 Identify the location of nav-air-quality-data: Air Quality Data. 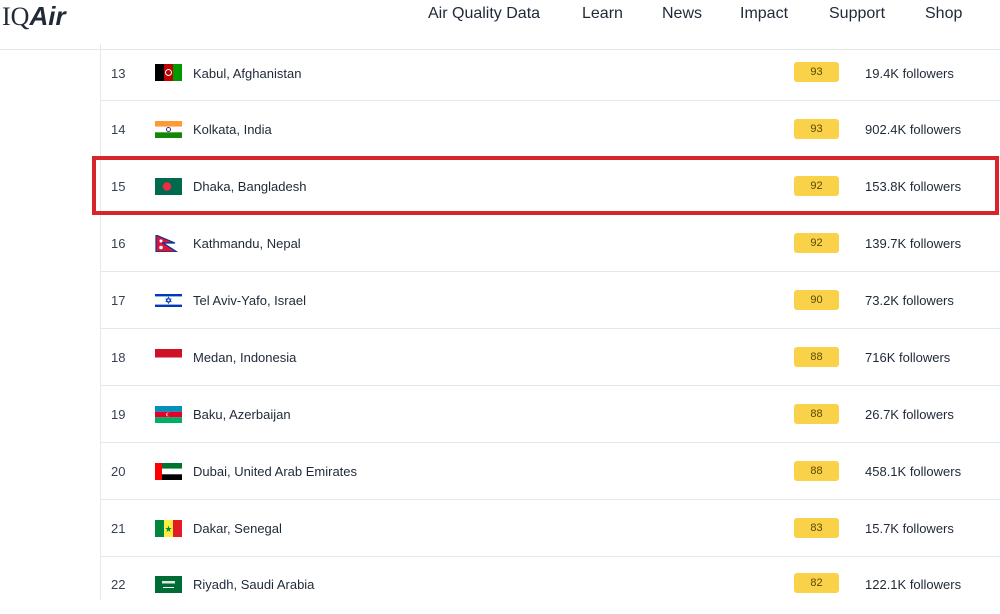
(484, 14).